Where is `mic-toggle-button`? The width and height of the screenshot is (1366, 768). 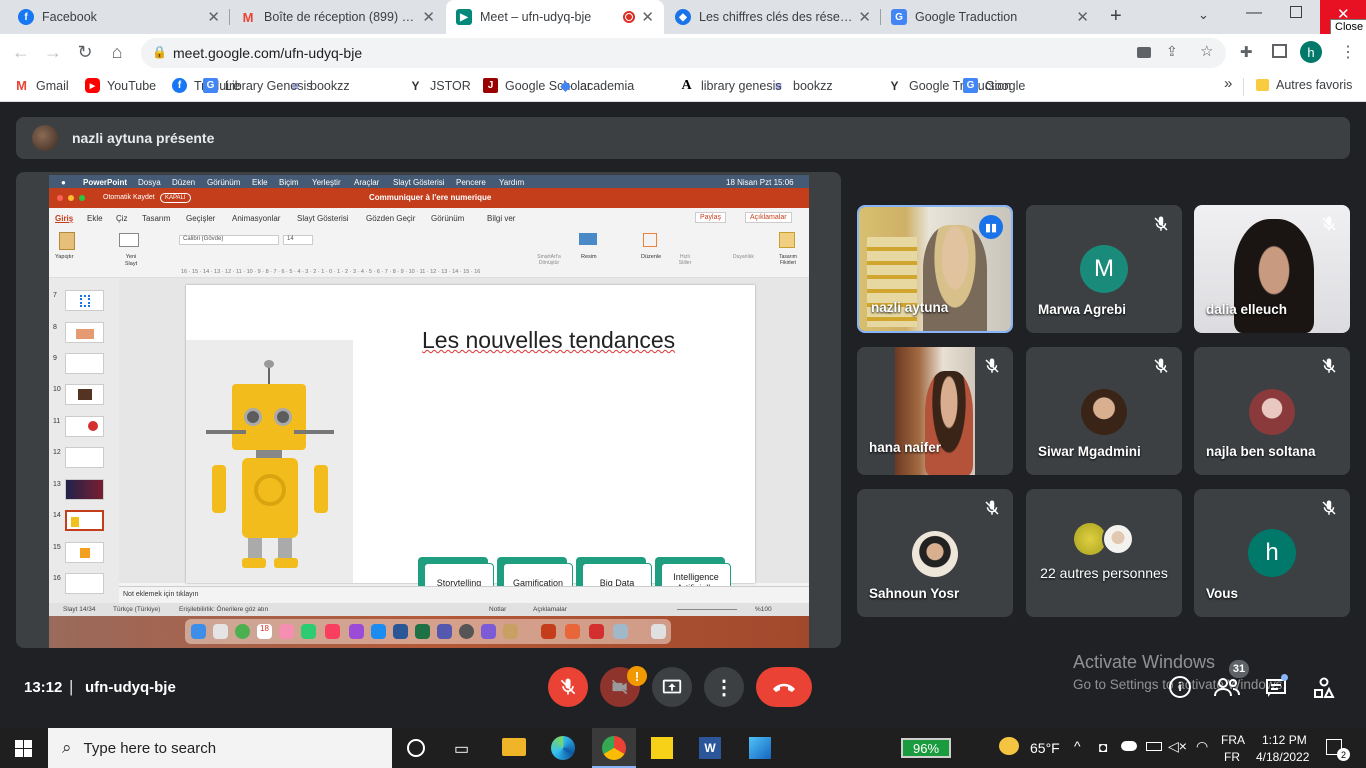
mic-toggle-button is located at coordinates (568, 687).